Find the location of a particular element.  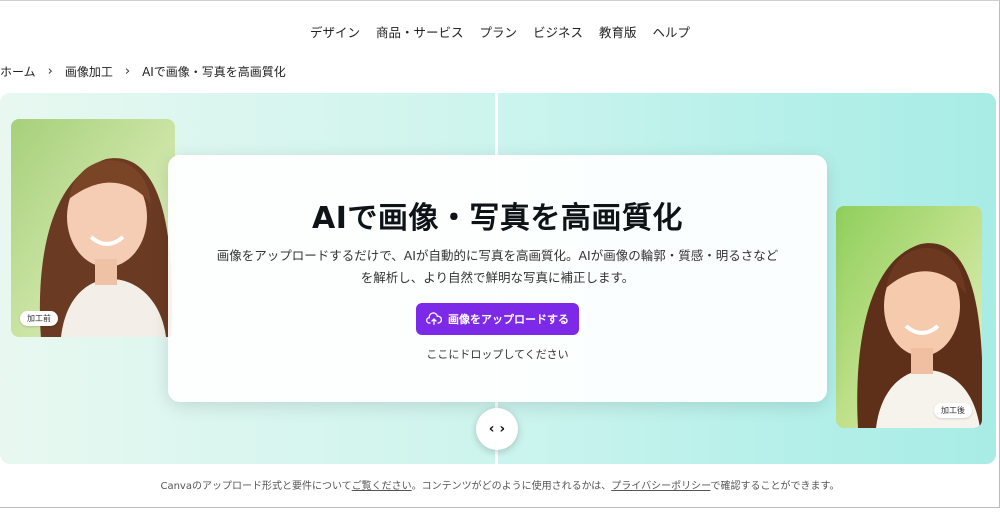

footer-text-2: 。コンテンツがどのように使用されるかは、 is located at coordinates (511, 486).